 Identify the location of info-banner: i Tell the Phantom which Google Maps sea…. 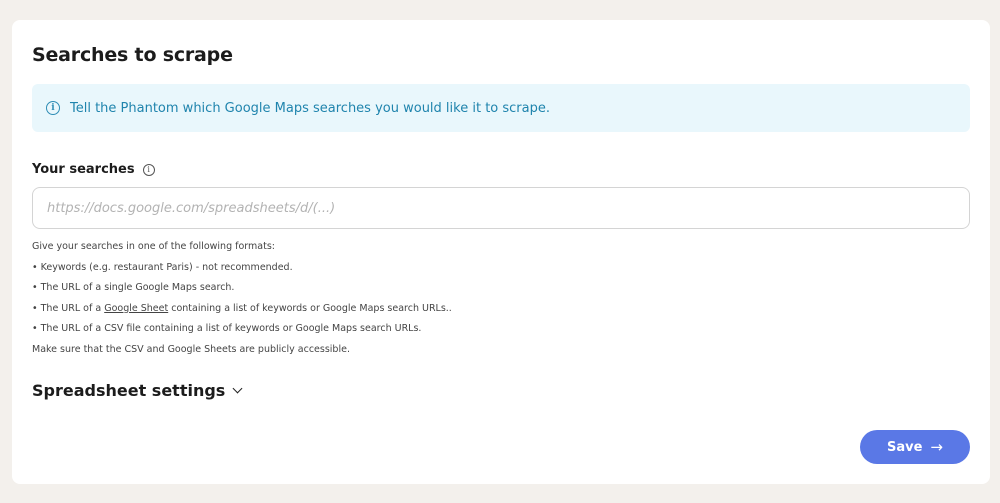
(501, 108).